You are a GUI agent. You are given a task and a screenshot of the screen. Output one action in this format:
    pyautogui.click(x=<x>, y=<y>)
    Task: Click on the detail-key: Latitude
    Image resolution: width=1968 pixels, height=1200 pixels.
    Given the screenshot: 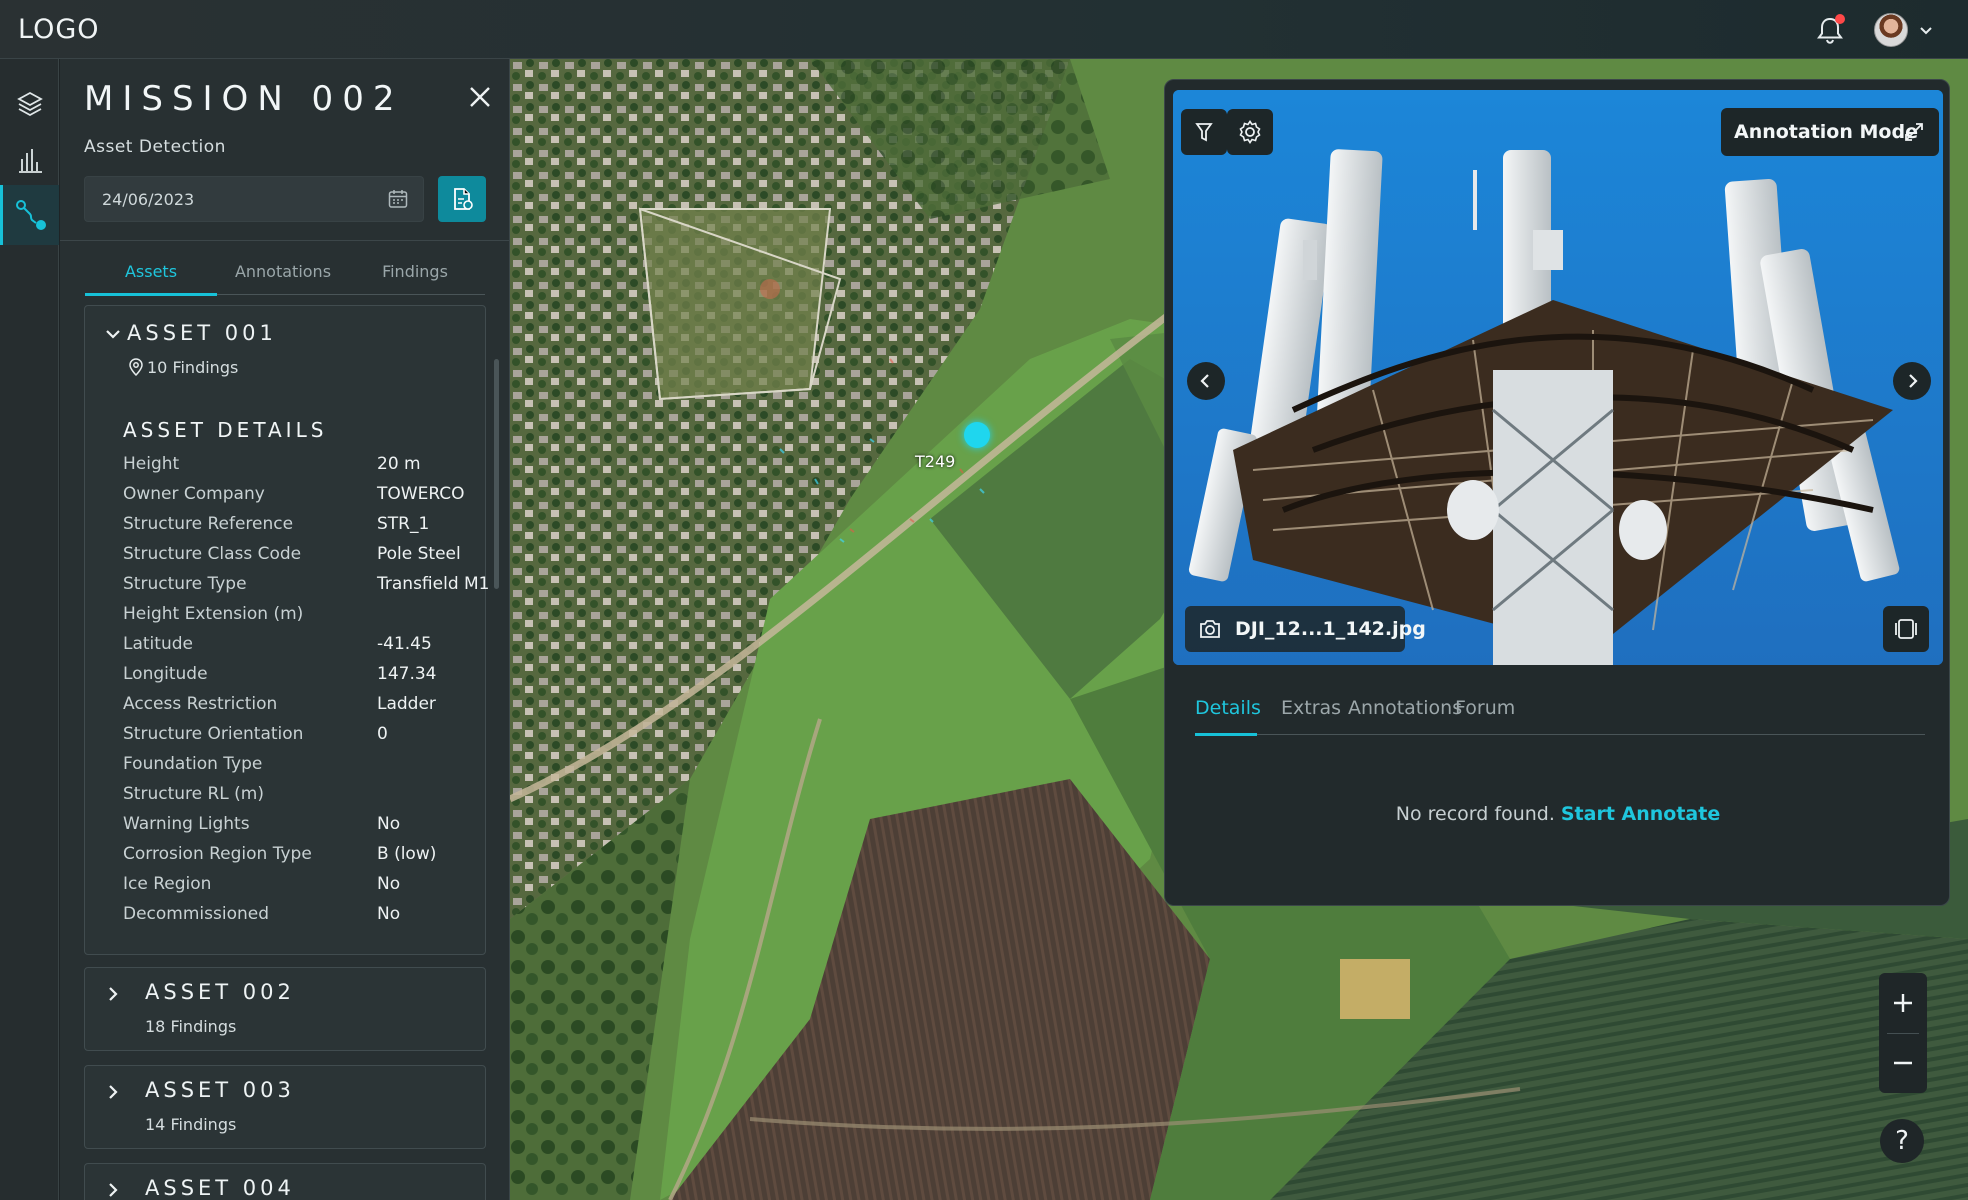 What is the action you would take?
    pyautogui.click(x=158, y=644)
    